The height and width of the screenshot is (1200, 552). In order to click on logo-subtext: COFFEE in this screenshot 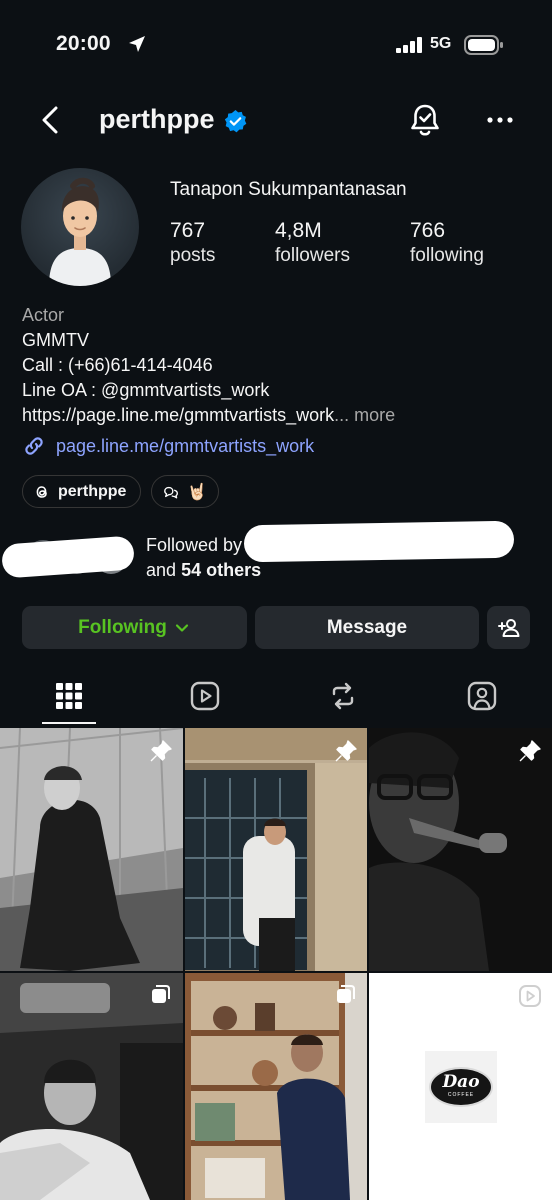, I will do `click(461, 1095)`.